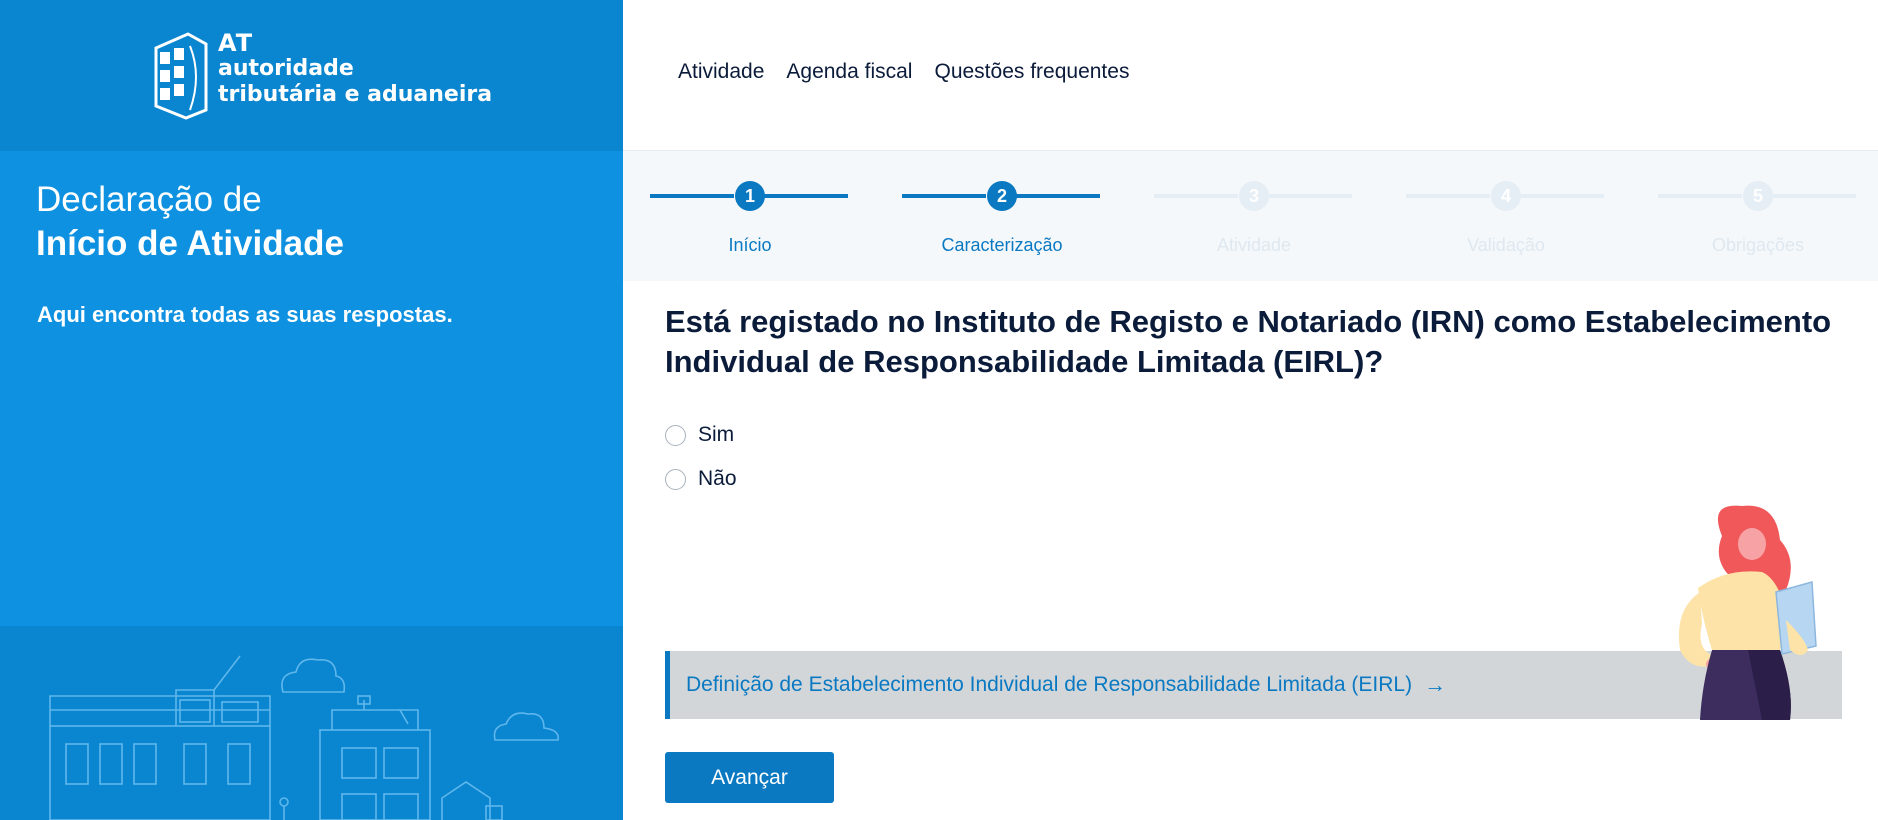 The width and height of the screenshot is (1878, 820). What do you see at coordinates (1814, 196) in the screenshot?
I see `step-5-bar-right` at bounding box center [1814, 196].